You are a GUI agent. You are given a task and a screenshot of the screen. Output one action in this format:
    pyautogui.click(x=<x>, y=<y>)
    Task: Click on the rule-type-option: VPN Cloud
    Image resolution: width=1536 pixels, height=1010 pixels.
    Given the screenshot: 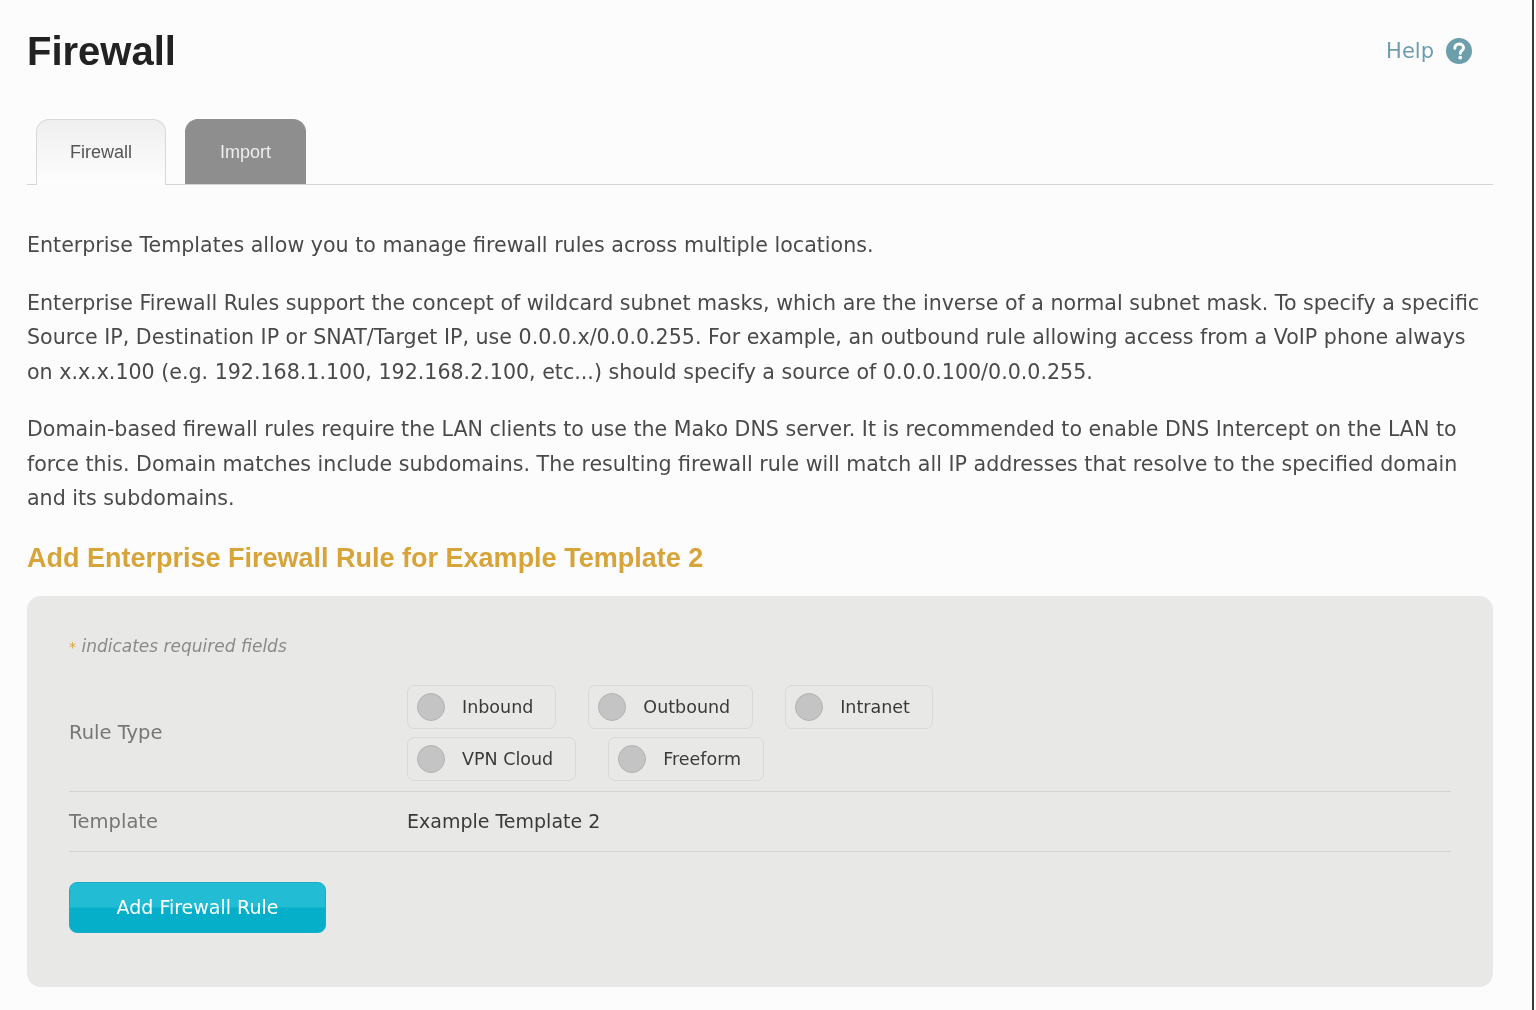 What is the action you would take?
    pyautogui.click(x=492, y=758)
    